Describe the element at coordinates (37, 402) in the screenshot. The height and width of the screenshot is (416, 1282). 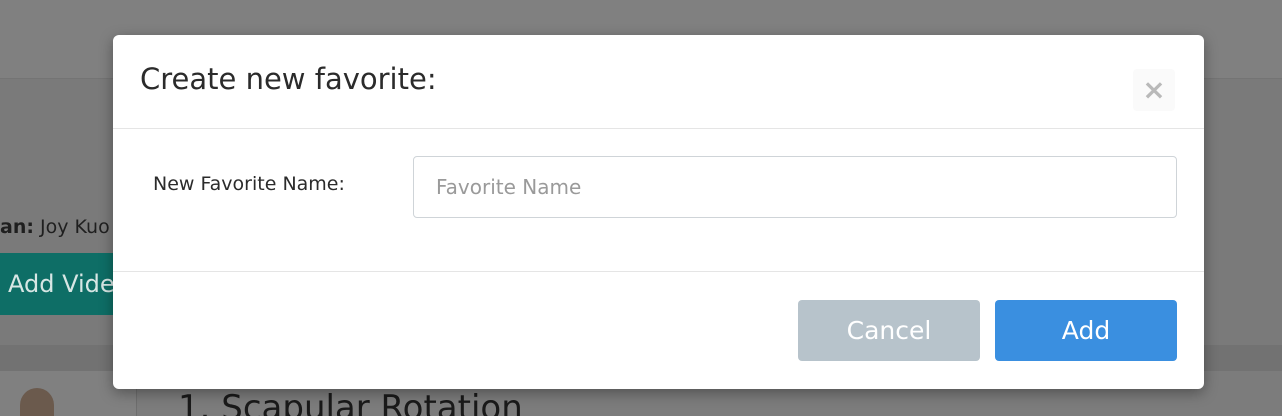
I see `background-exercise-thumbnail` at that location.